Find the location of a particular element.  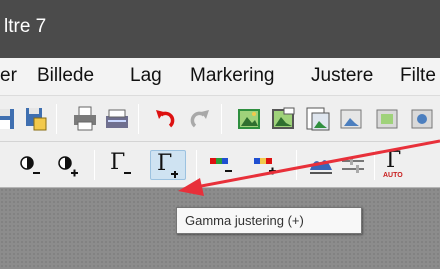

menu-item-fil: er is located at coordinates (8, 76).